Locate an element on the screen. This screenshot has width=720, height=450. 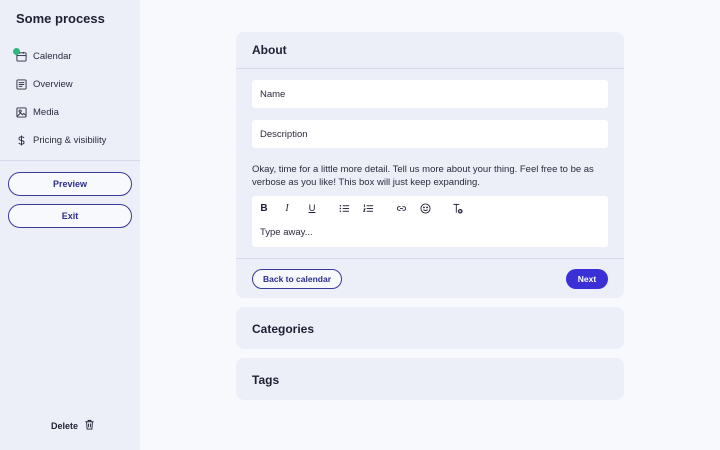
bullet-list-icon is located at coordinates (344, 208).